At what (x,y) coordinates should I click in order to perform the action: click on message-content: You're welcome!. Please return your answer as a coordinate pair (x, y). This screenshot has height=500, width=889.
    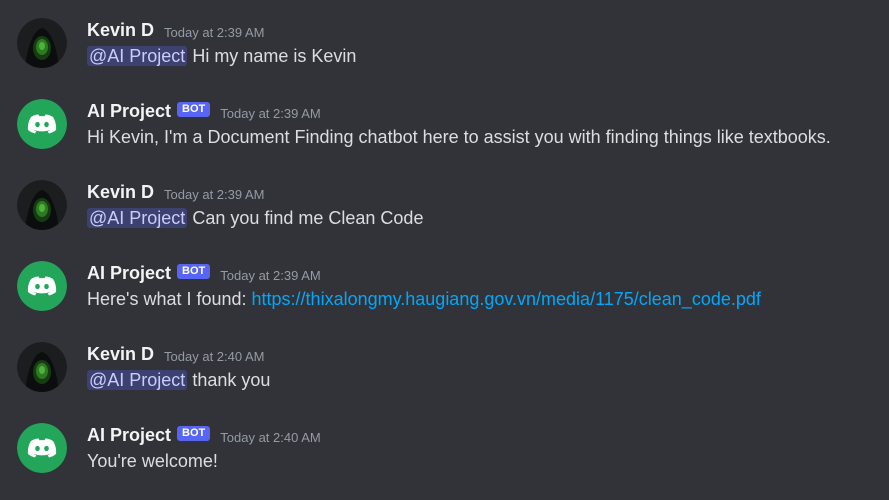
    Looking at the image, I should click on (152, 461).